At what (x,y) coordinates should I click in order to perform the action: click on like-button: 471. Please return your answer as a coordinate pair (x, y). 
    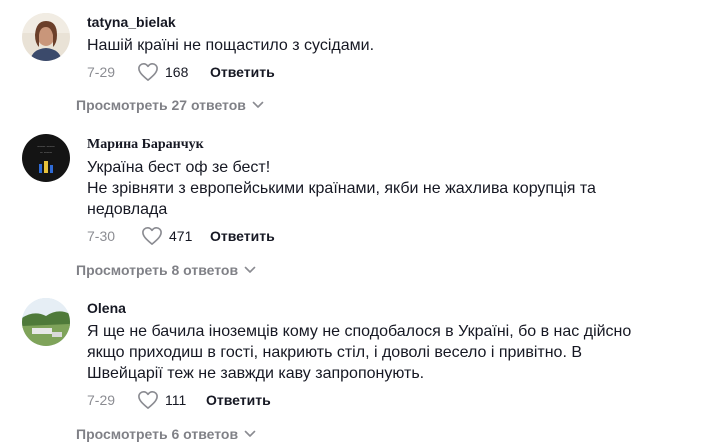
    Looking at the image, I should click on (166, 236).